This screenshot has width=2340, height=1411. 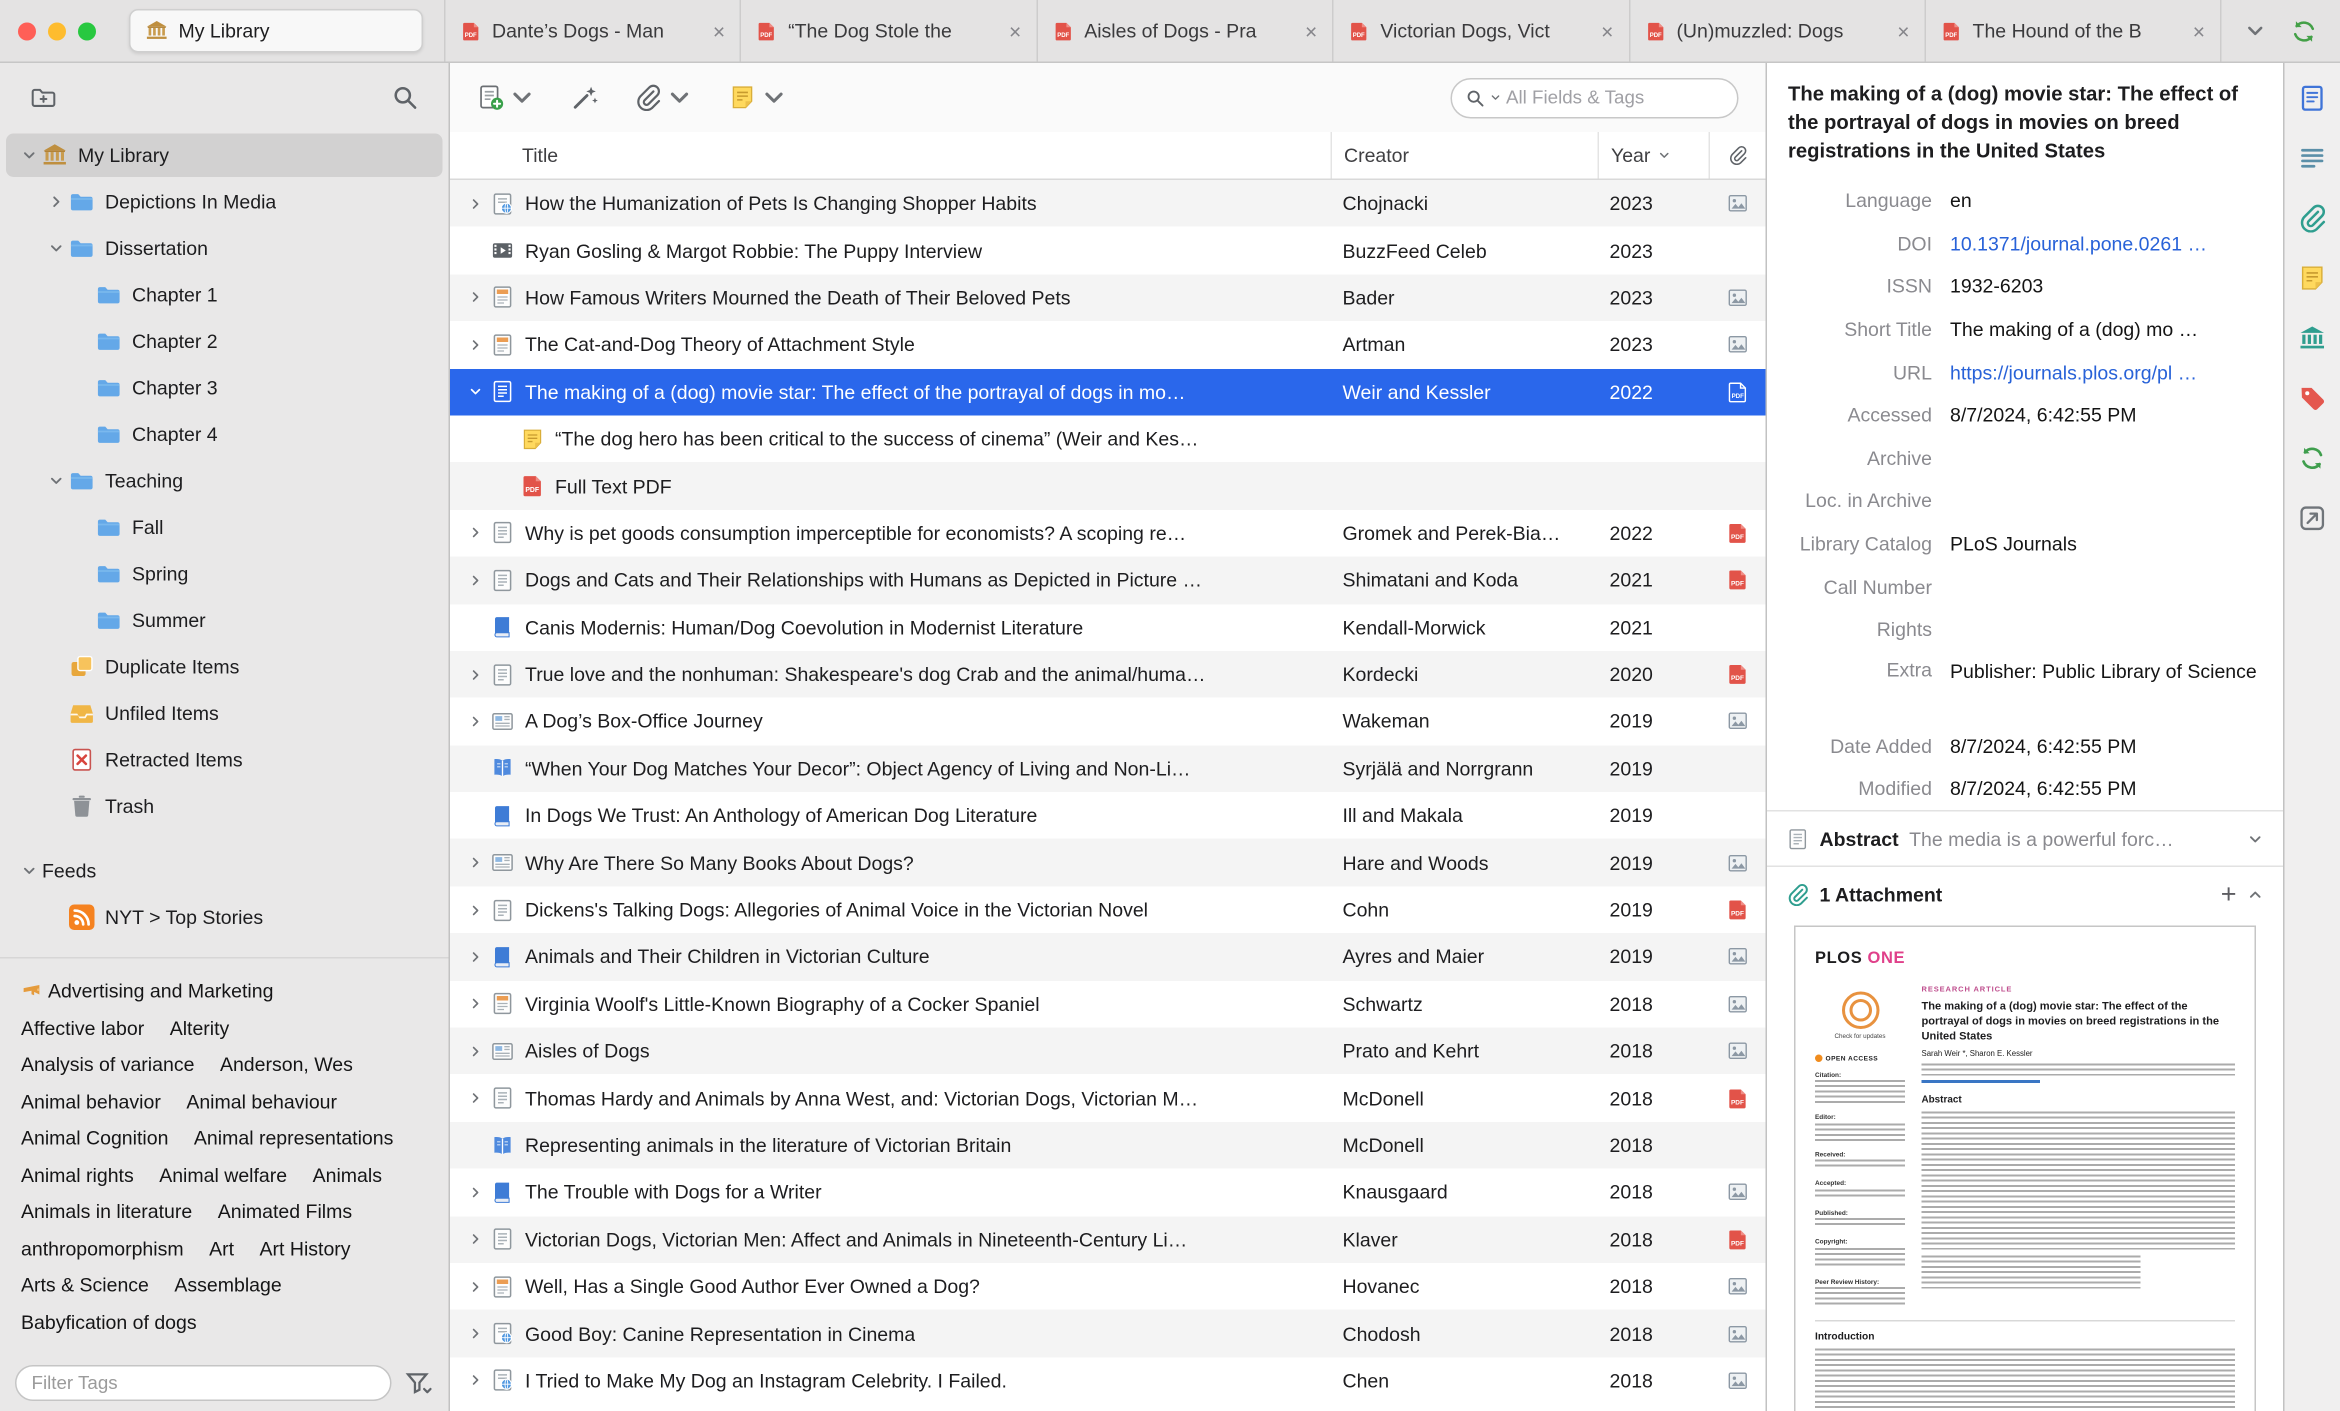 What do you see at coordinates (224, 155) in the screenshot?
I see `collection-my-library: My Library` at bounding box center [224, 155].